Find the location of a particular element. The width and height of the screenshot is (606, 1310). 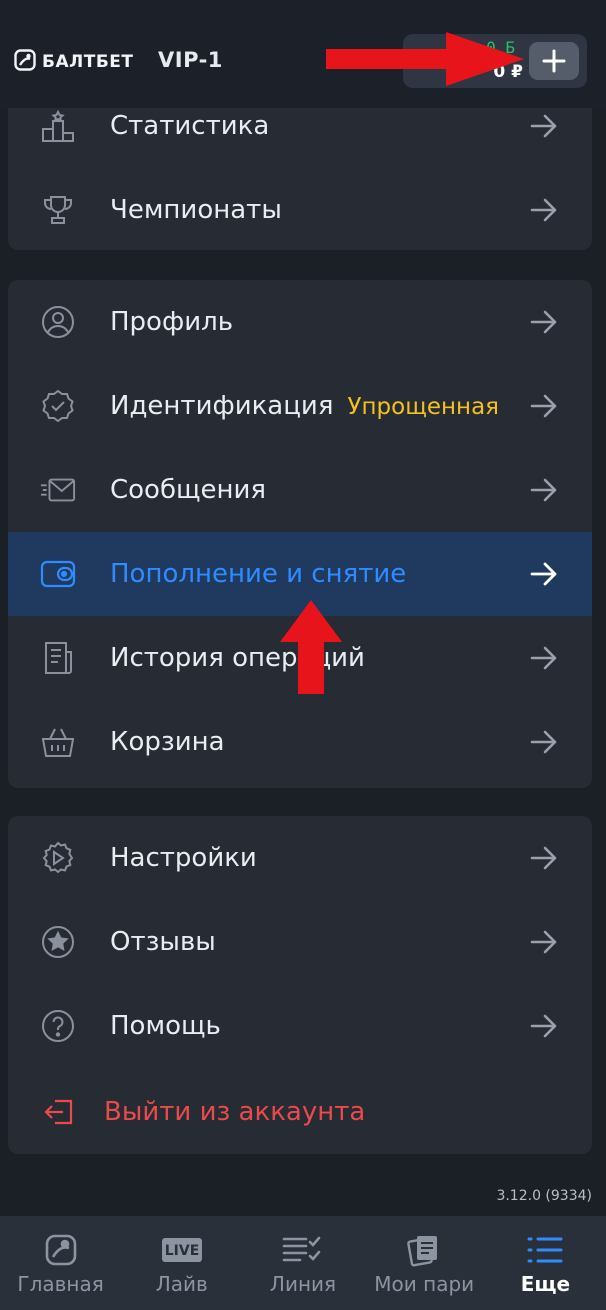

menu-item-label: Помощь is located at coordinates (165, 1026).